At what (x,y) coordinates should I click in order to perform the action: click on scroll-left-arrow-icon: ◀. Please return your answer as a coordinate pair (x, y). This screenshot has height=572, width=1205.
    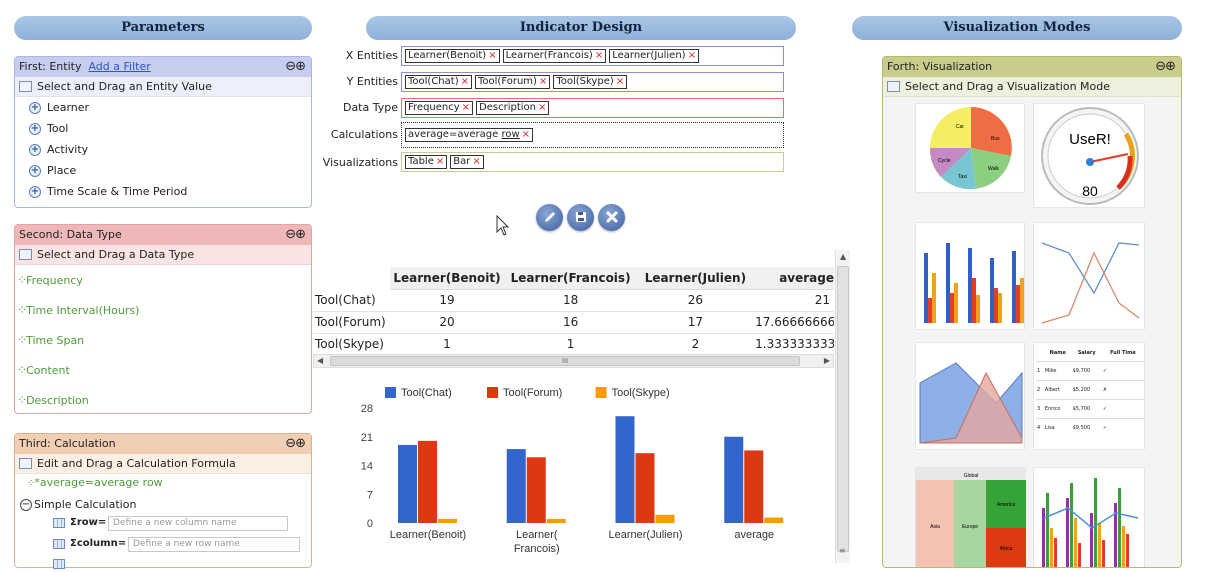
    Looking at the image, I should click on (320, 361).